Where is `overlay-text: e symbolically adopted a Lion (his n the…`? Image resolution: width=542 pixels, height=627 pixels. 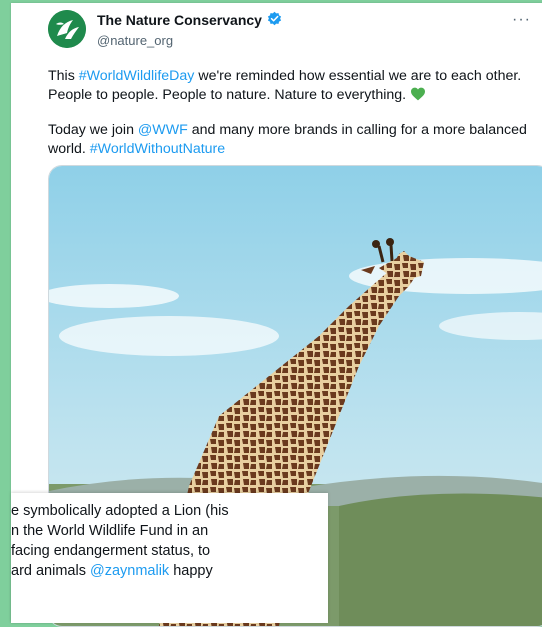
overlay-text: e symbolically adopted a Lion (his n the… is located at coordinates (169, 541).